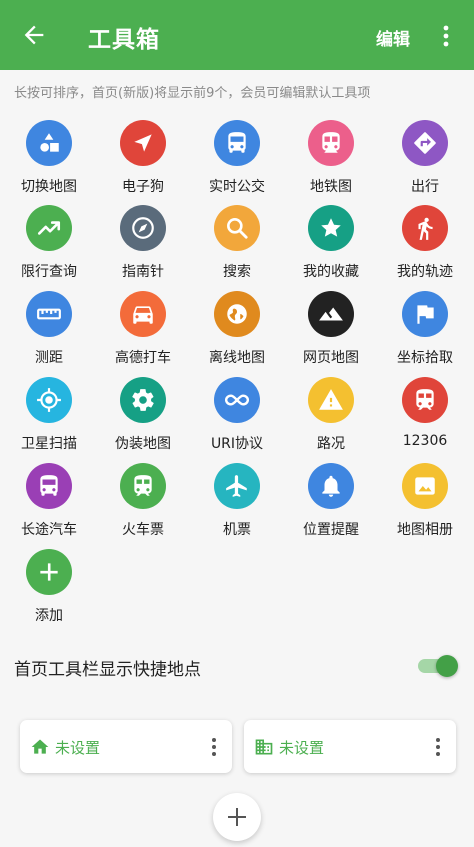 The image size is (474, 847). I want to click on tool-label: 指南针, so click(143, 272).